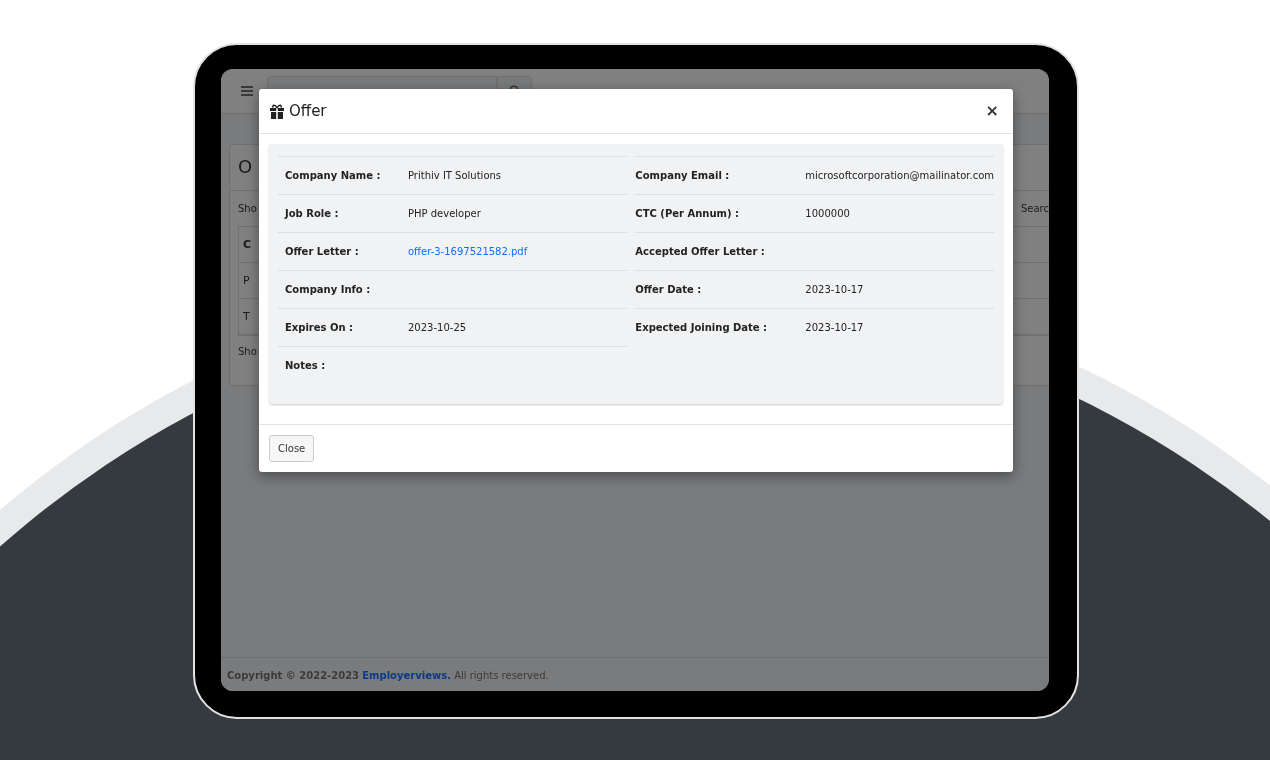 This screenshot has height=760, width=1270. Describe the element at coordinates (700, 252) in the screenshot. I see `field-label: Accepted Offer Letter :` at that location.